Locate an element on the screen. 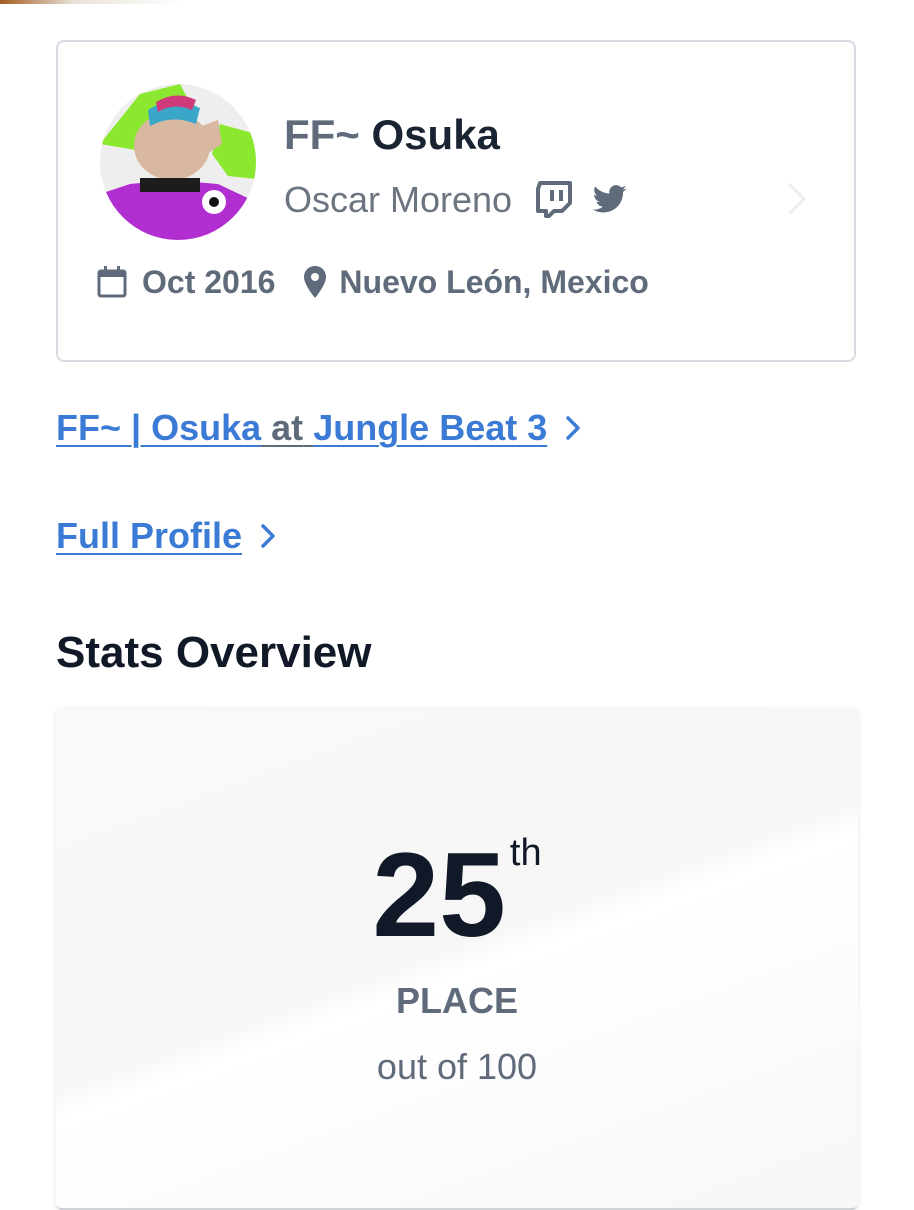 This screenshot has height=1210, width=914. top-edge-accent is located at coordinates (457, 2).